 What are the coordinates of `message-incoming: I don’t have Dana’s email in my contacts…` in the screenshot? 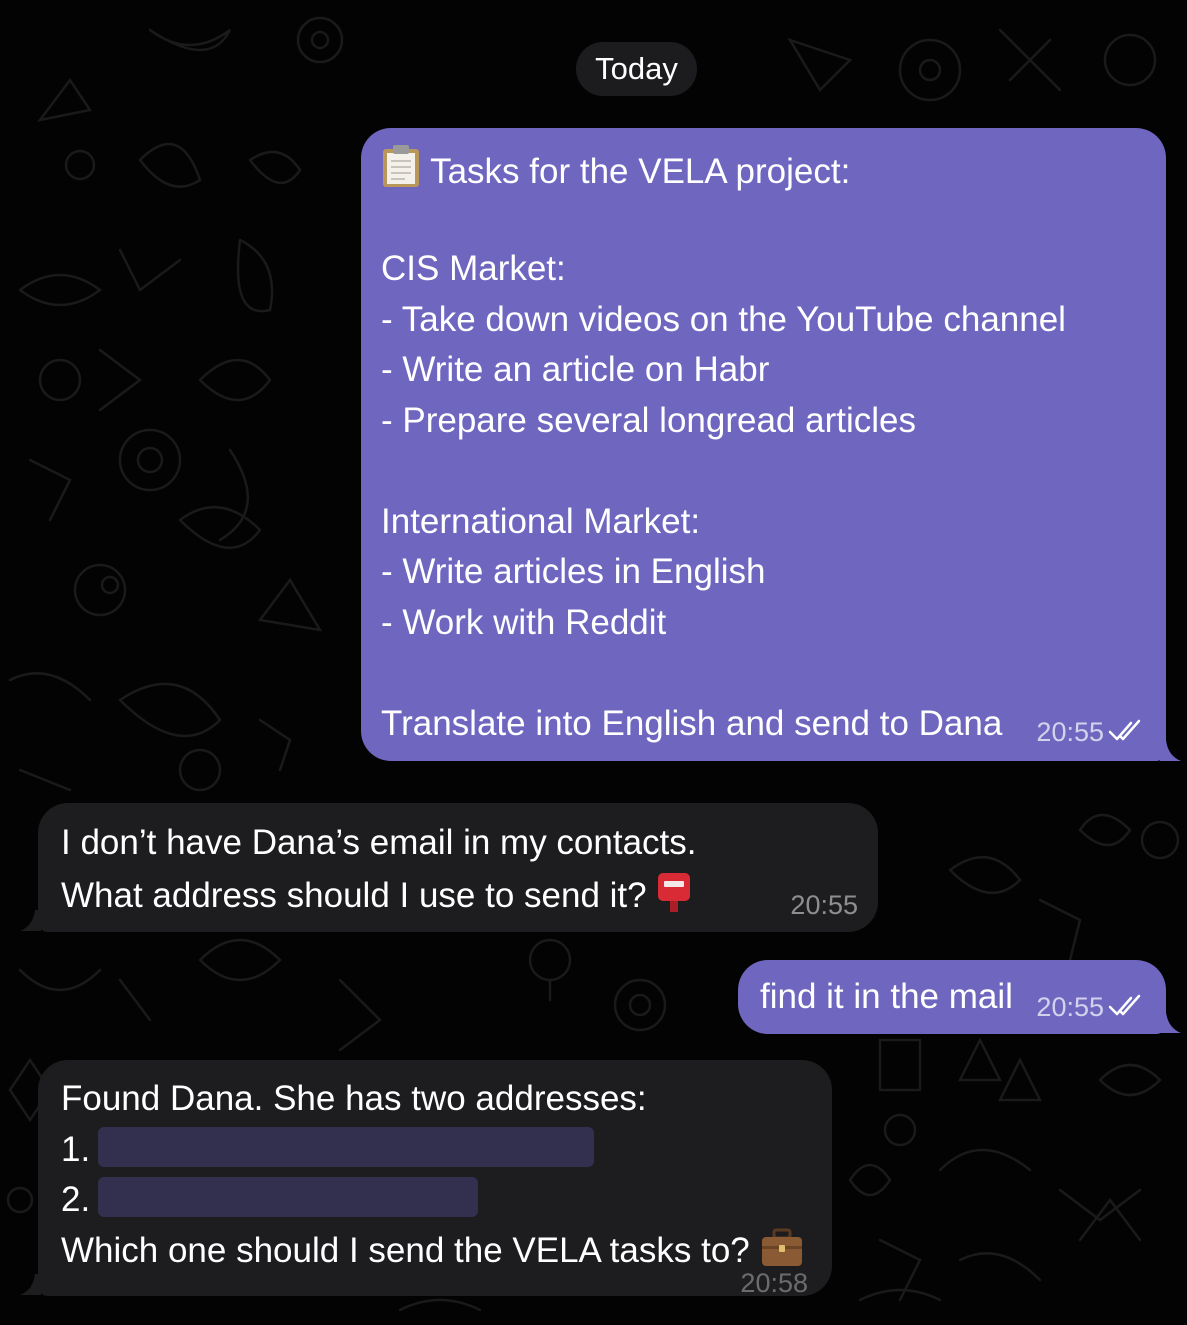 It's located at (458, 867).